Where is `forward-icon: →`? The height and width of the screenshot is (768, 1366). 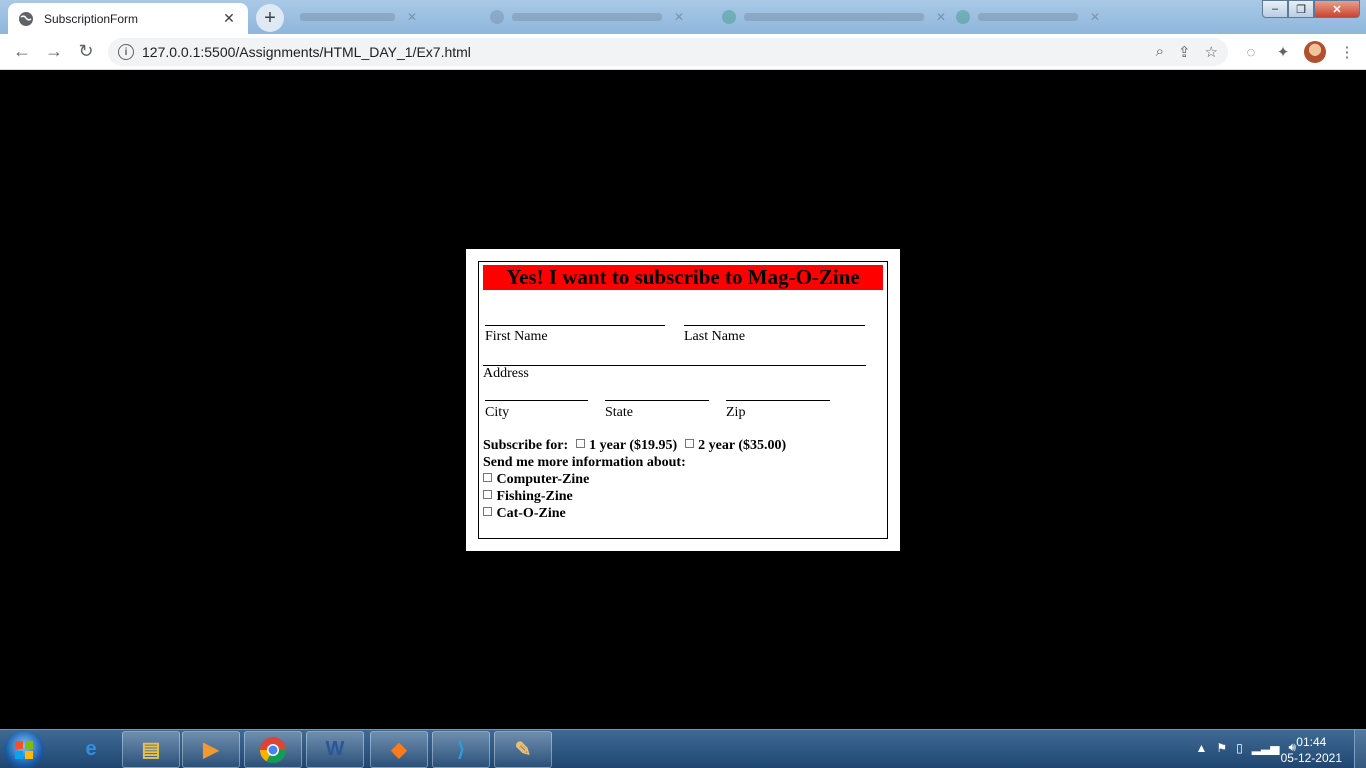
forward-icon: → is located at coordinates (54, 52).